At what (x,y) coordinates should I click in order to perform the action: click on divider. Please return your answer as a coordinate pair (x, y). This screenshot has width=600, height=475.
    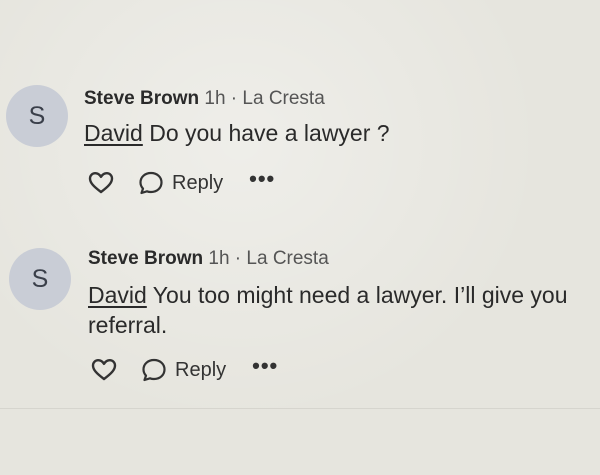
    Looking at the image, I should click on (300, 408).